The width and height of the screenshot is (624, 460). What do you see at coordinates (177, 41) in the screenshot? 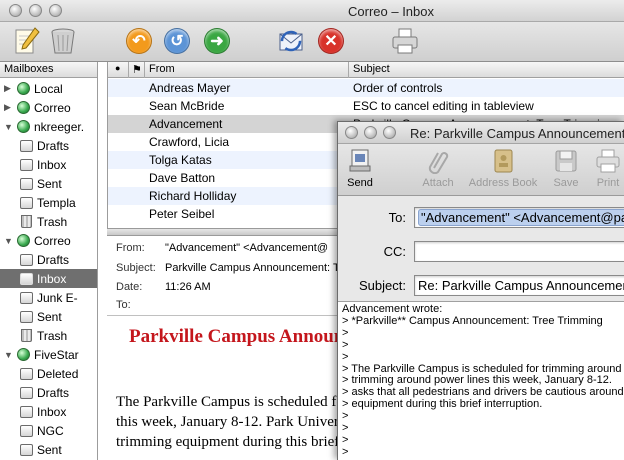
I see `reply-all-button: ↺` at bounding box center [177, 41].